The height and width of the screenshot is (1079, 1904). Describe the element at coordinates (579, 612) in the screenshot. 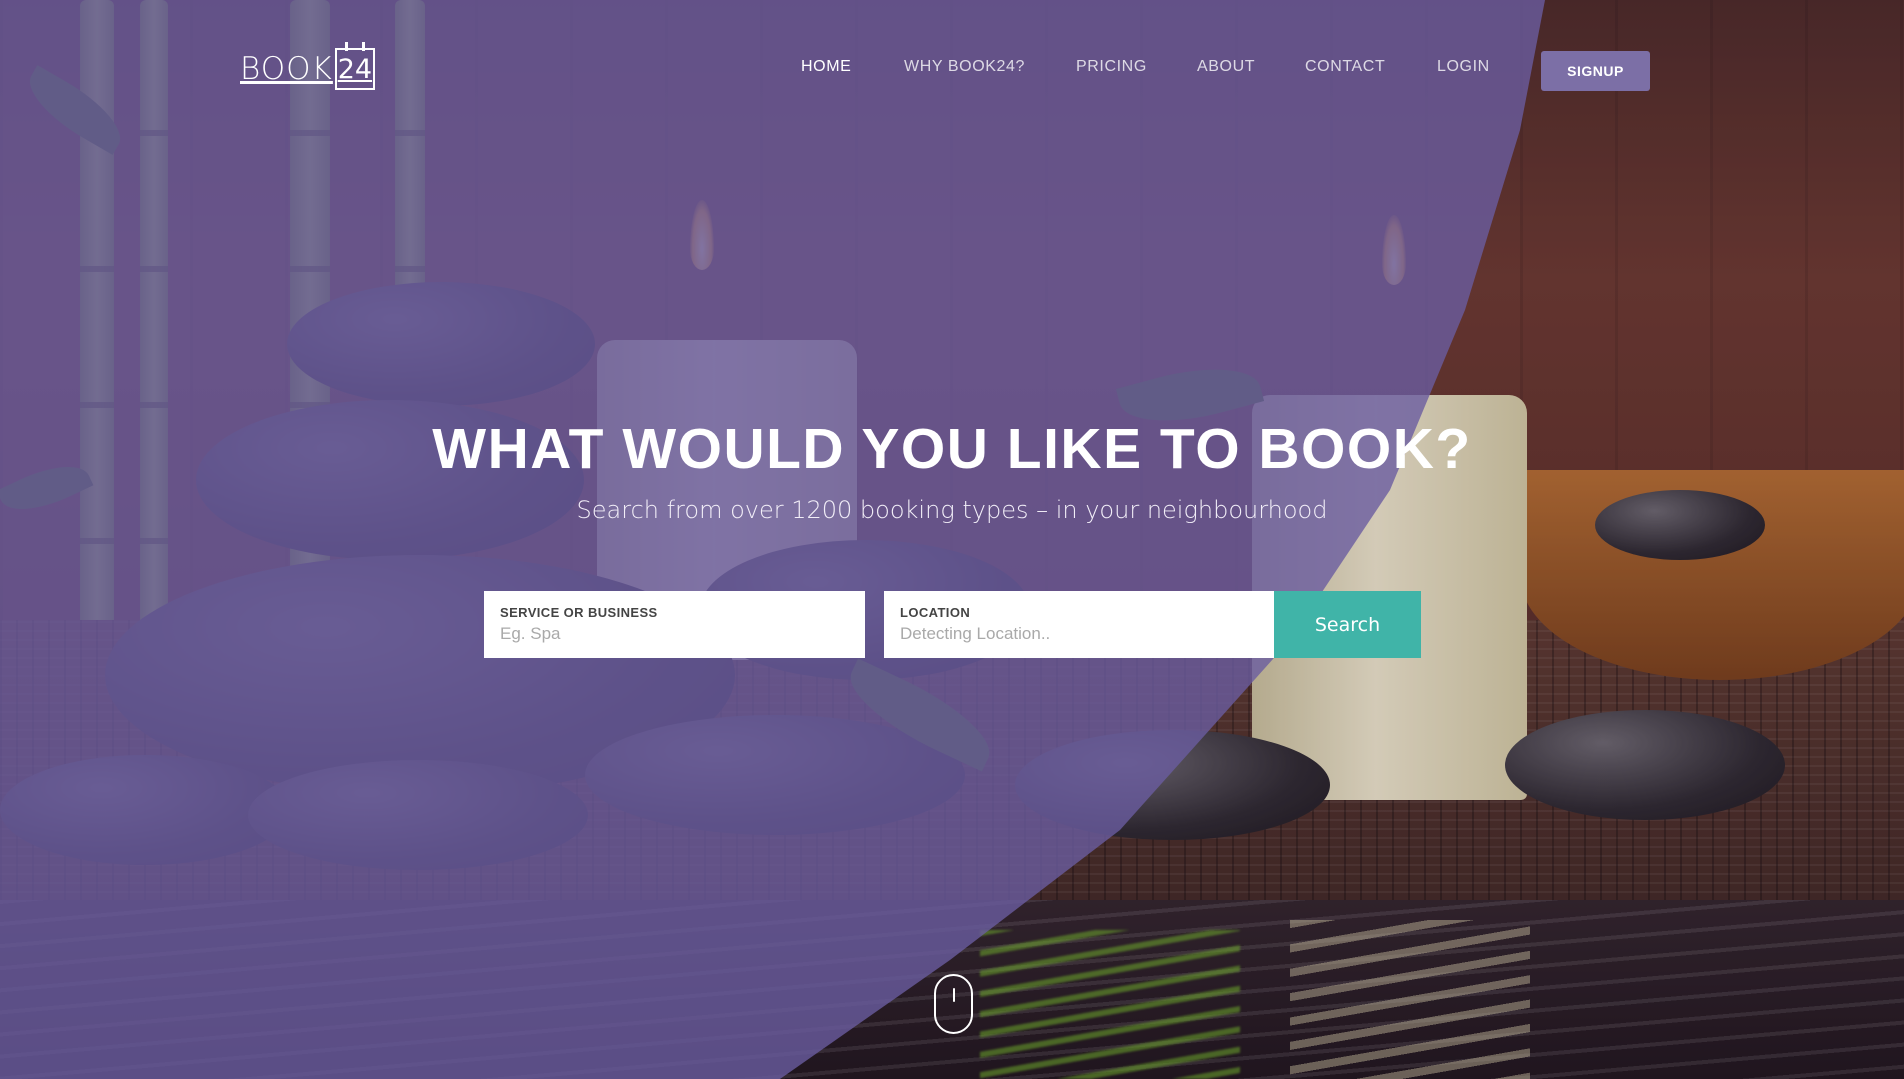

I see `service-label: SERVICE OR BUSINESS` at that location.